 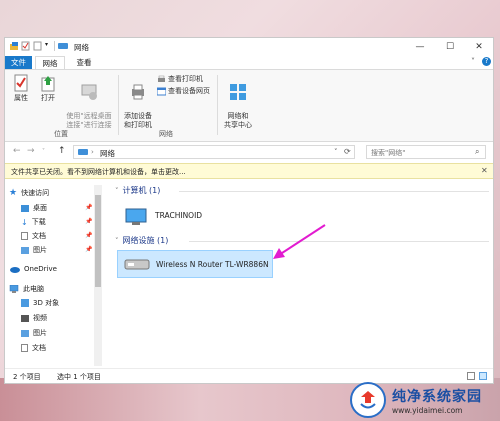 I want to click on nav-item-pictures-pc: 图片, so click(x=34, y=333).